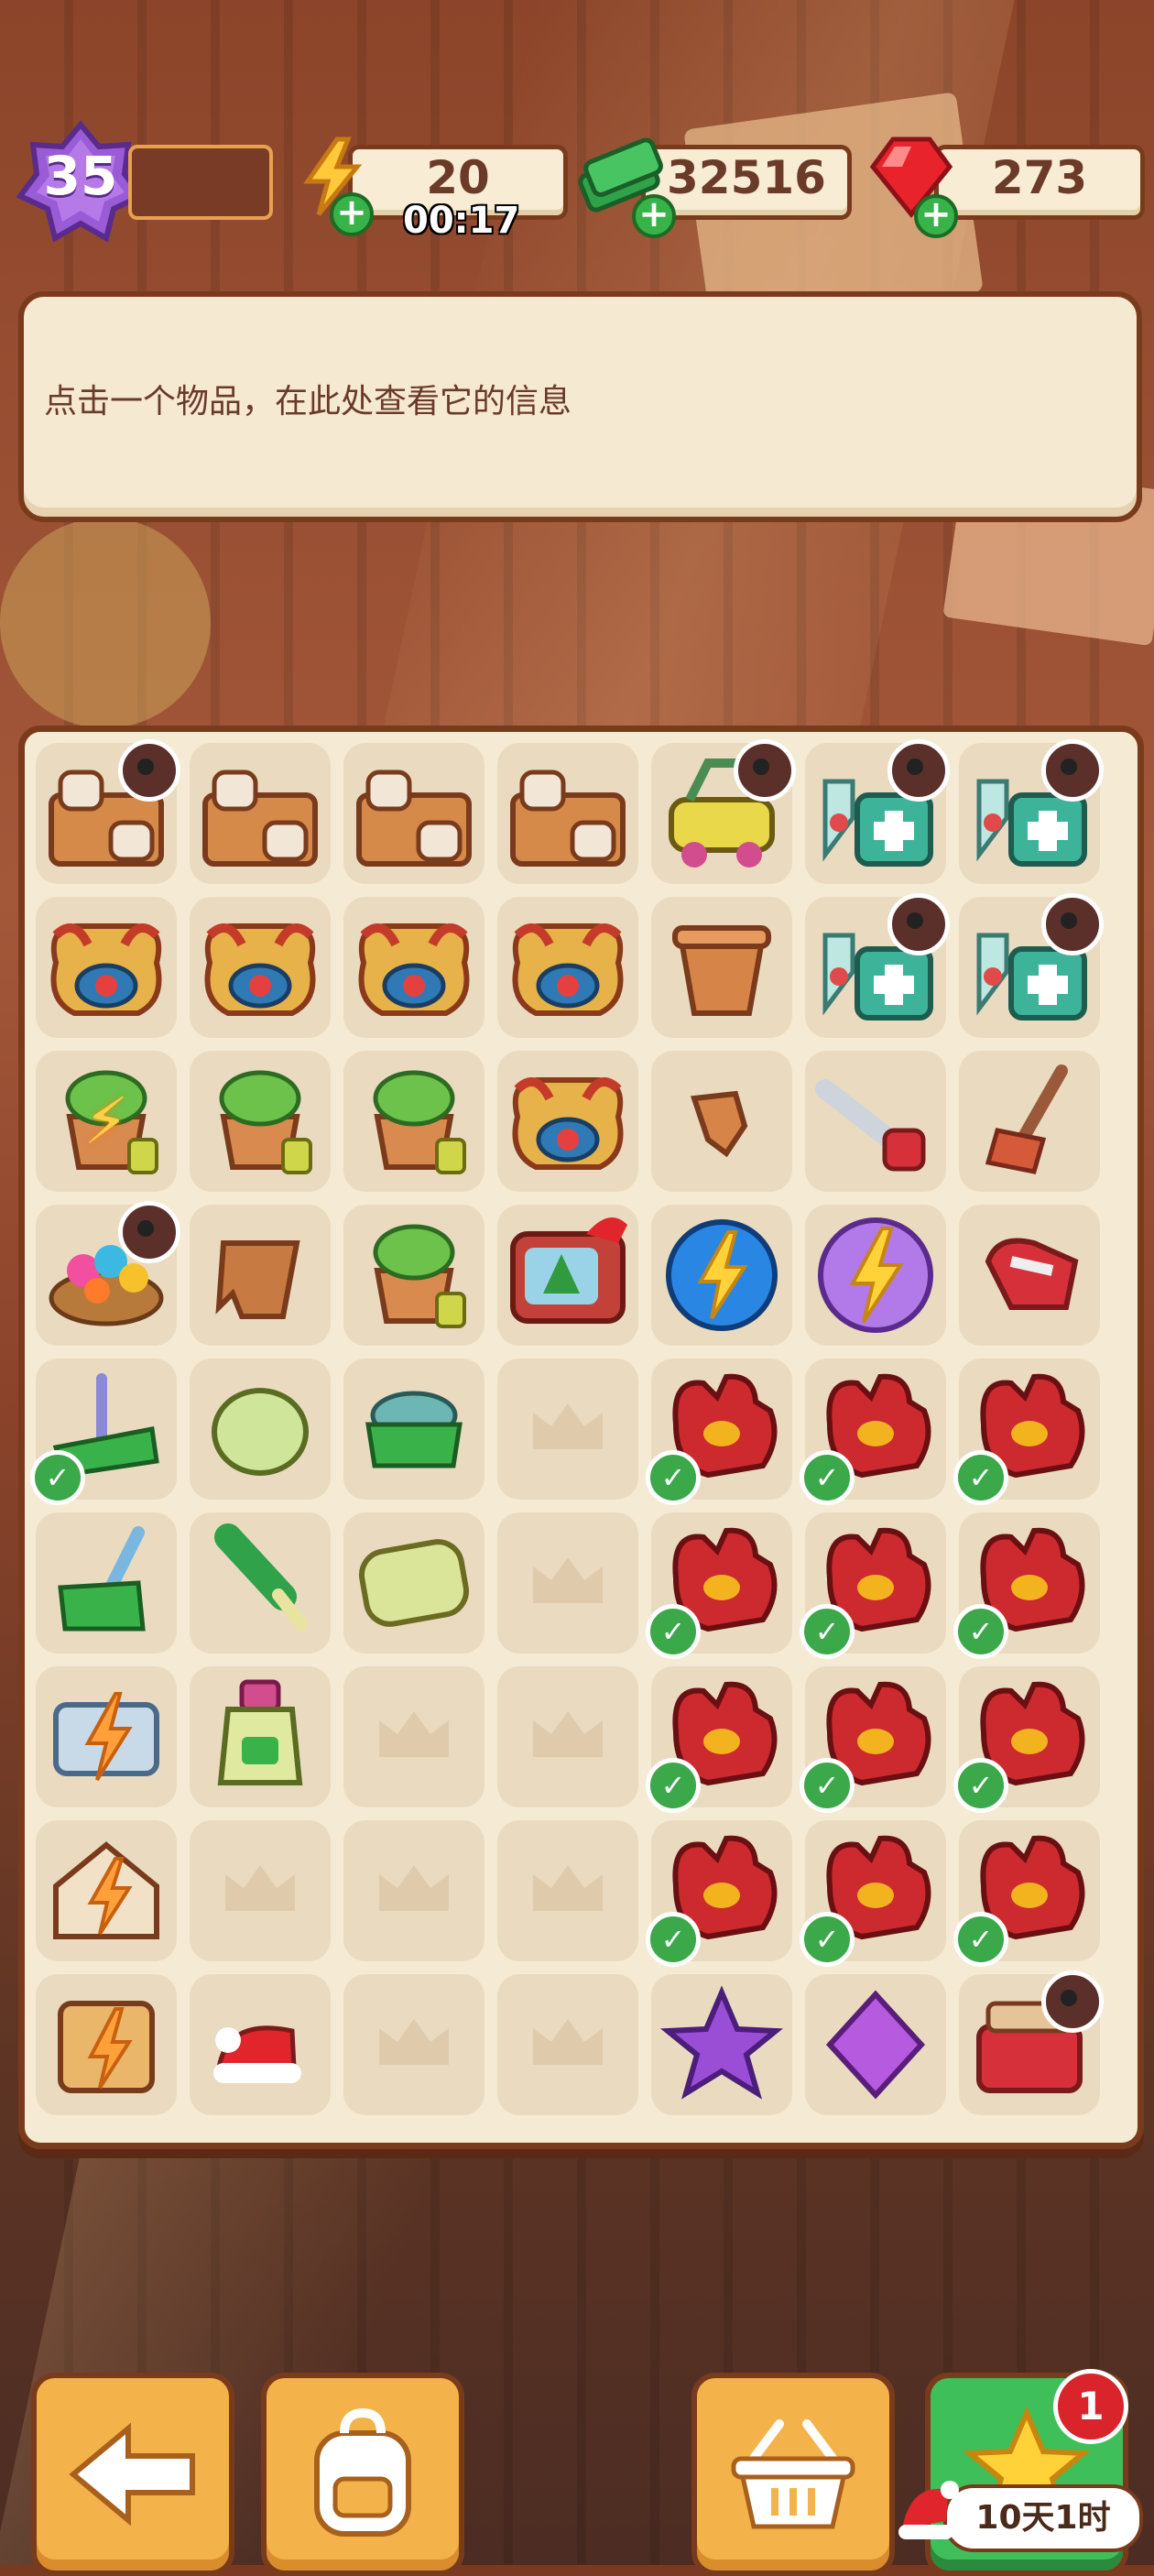  I want to click on scrub-brush-icon, so click(414, 1429).